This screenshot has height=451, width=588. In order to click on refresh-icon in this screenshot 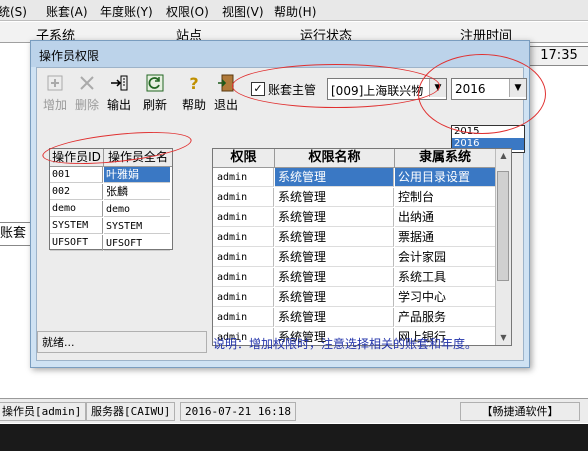, I will do `click(155, 83)`.